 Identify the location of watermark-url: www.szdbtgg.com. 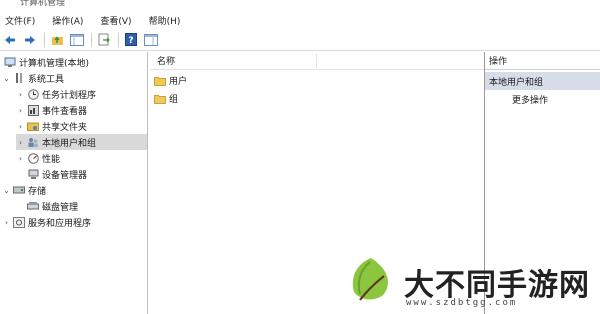
(462, 303).